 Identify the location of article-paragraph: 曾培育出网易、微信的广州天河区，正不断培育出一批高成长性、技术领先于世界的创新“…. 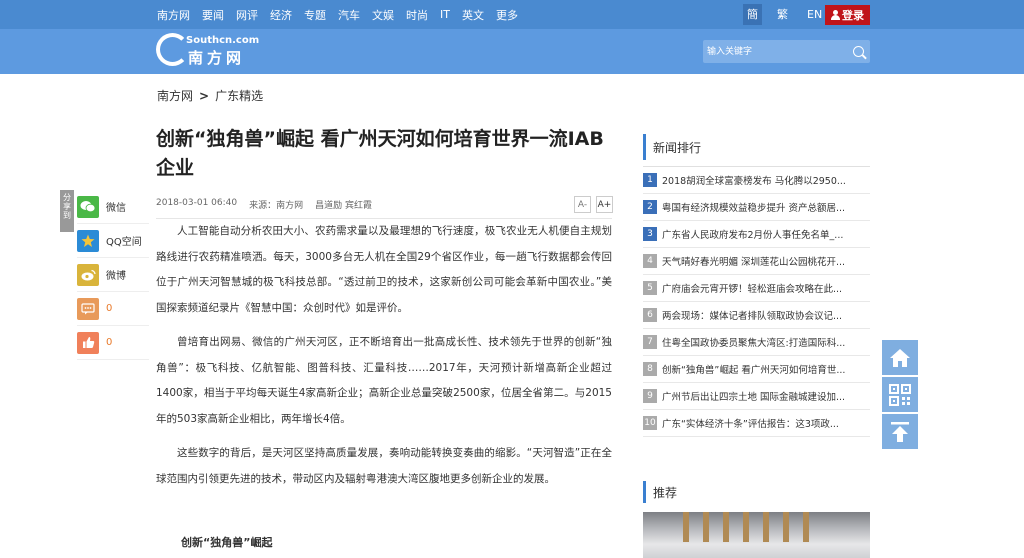
(384, 380).